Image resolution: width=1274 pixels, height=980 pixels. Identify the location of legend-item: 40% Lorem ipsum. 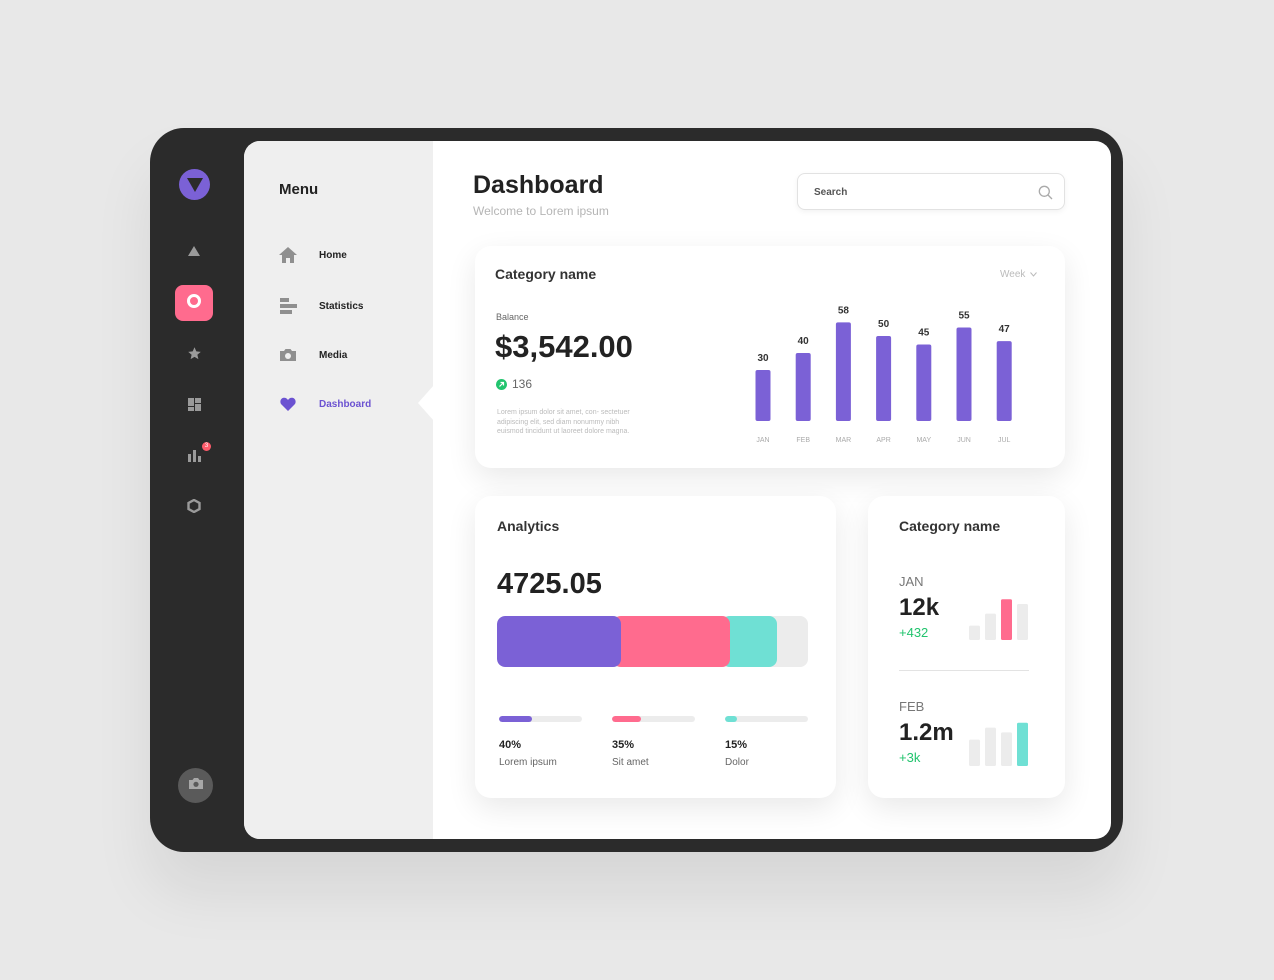
(540, 742).